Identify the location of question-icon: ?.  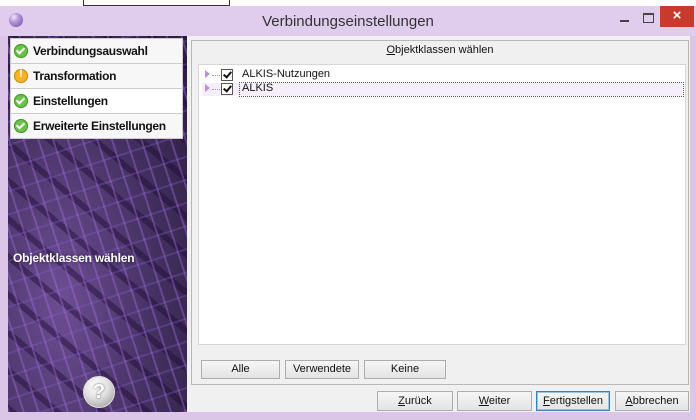
(99, 392).